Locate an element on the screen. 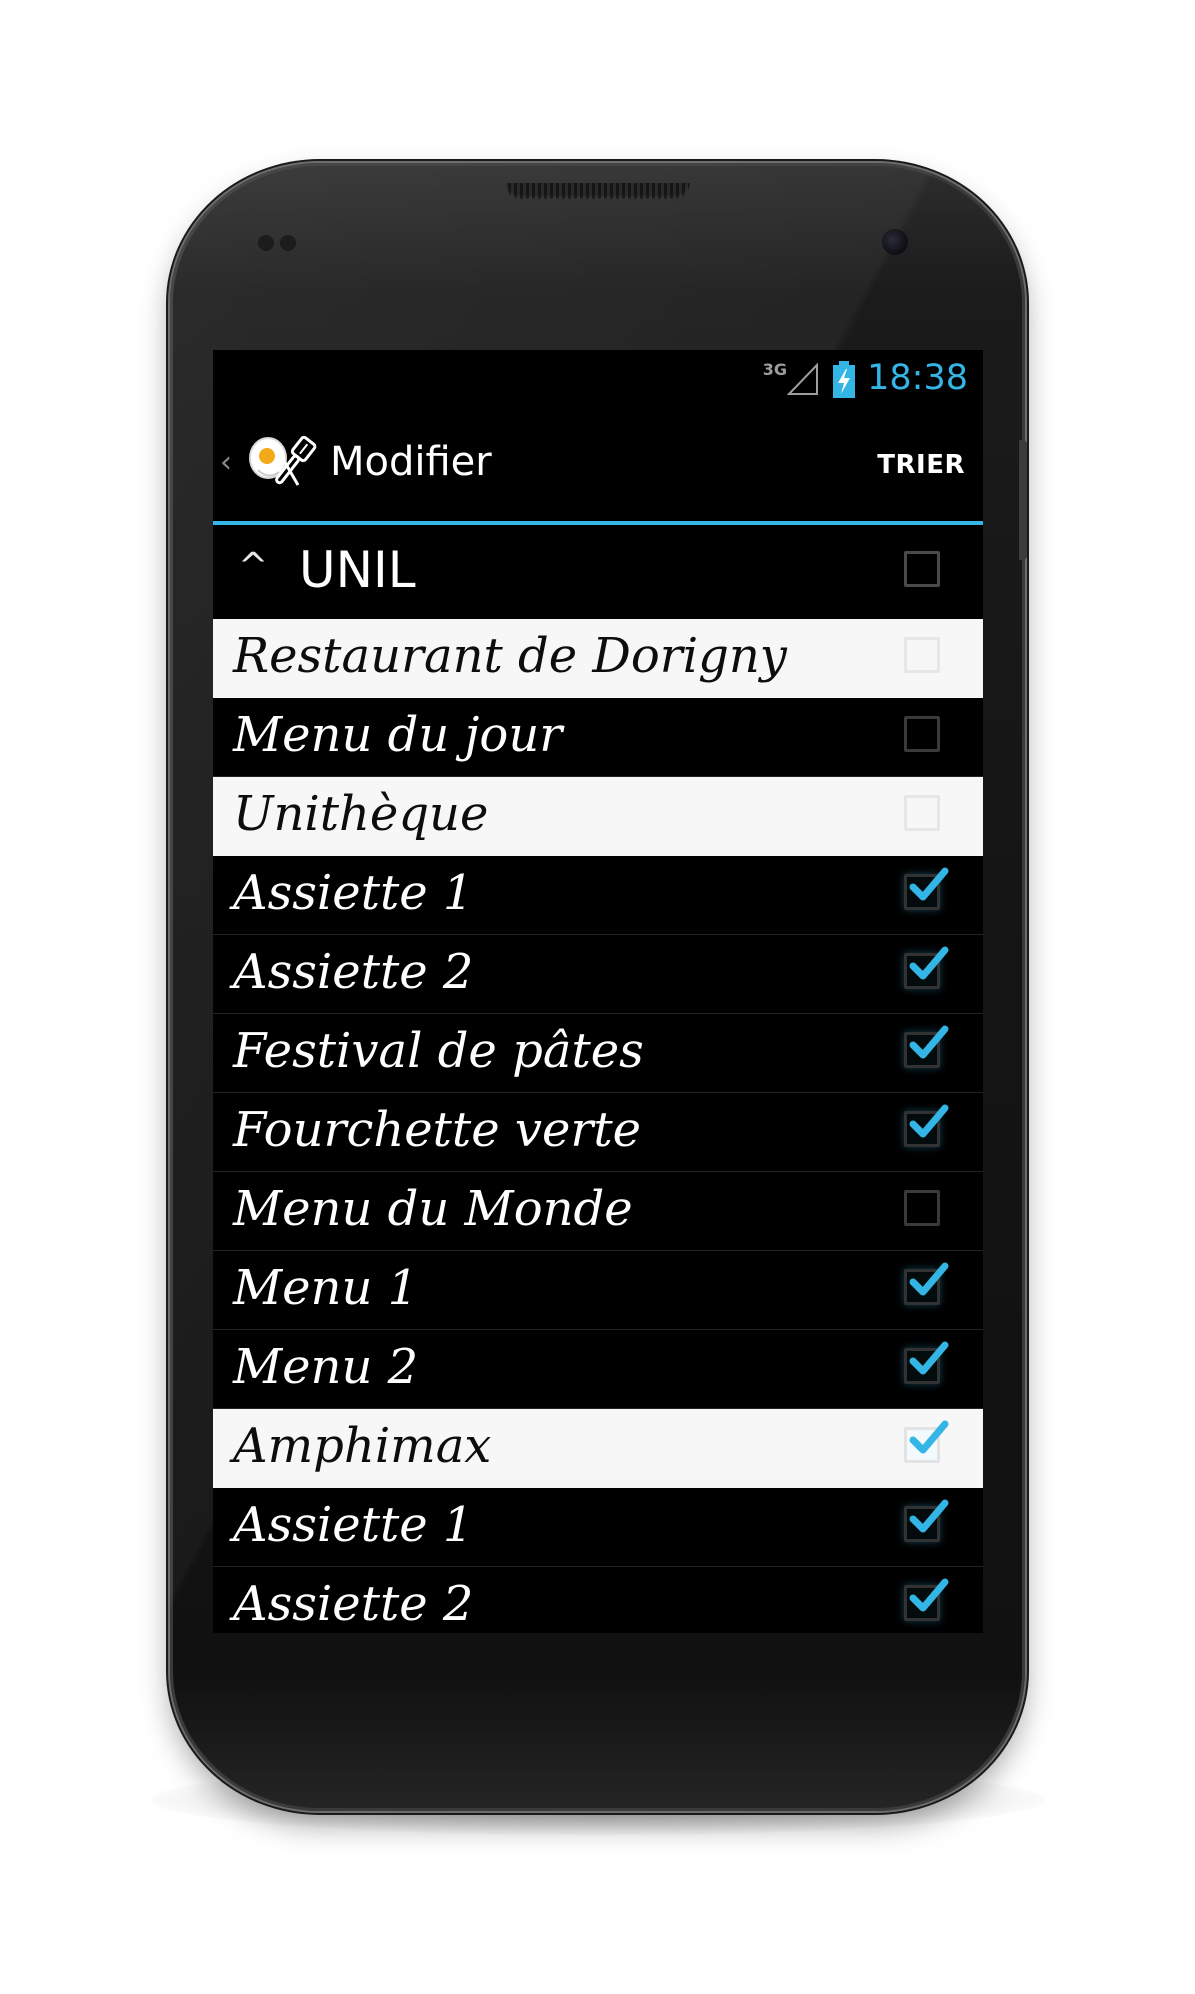 This screenshot has height=1994, width=1195. earpiece-speaker is located at coordinates (597, 191).